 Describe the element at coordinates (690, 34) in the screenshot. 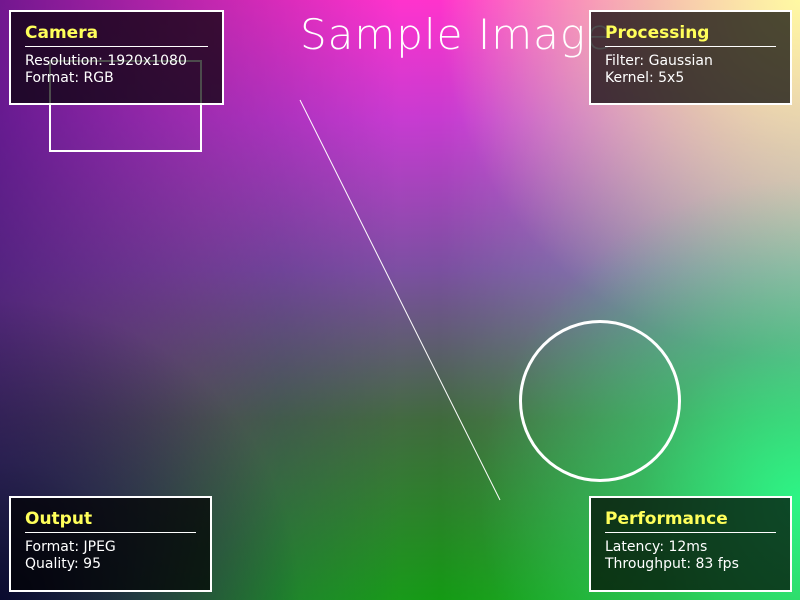

I see `processing-panel-title: Processing` at that location.